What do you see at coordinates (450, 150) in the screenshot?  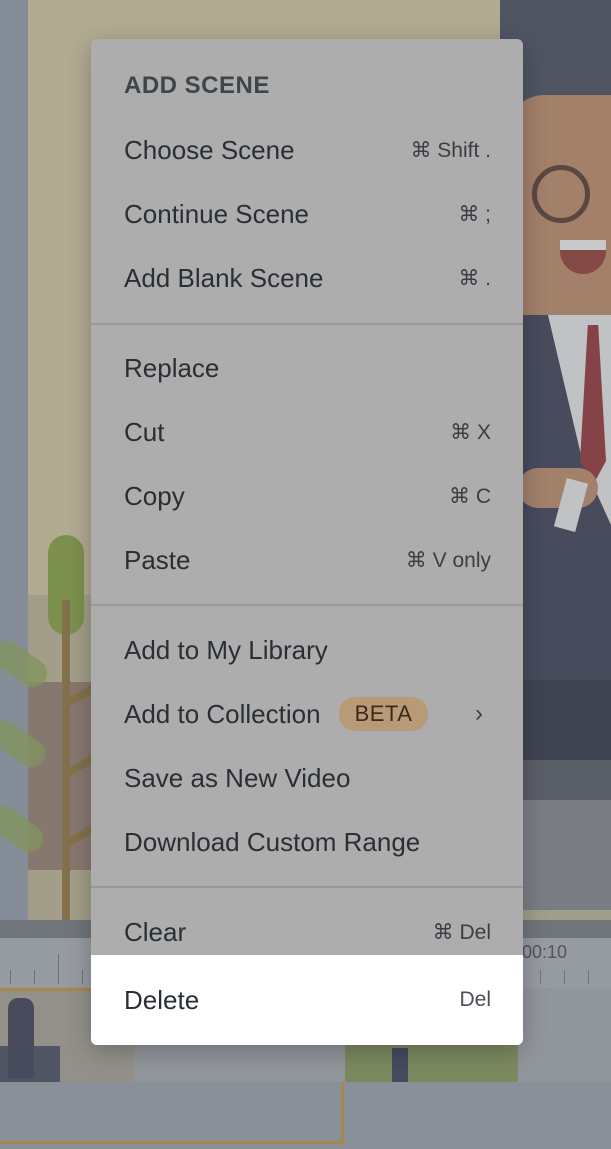 I see `menu-item-shortcut: ⌘ Shift .` at bounding box center [450, 150].